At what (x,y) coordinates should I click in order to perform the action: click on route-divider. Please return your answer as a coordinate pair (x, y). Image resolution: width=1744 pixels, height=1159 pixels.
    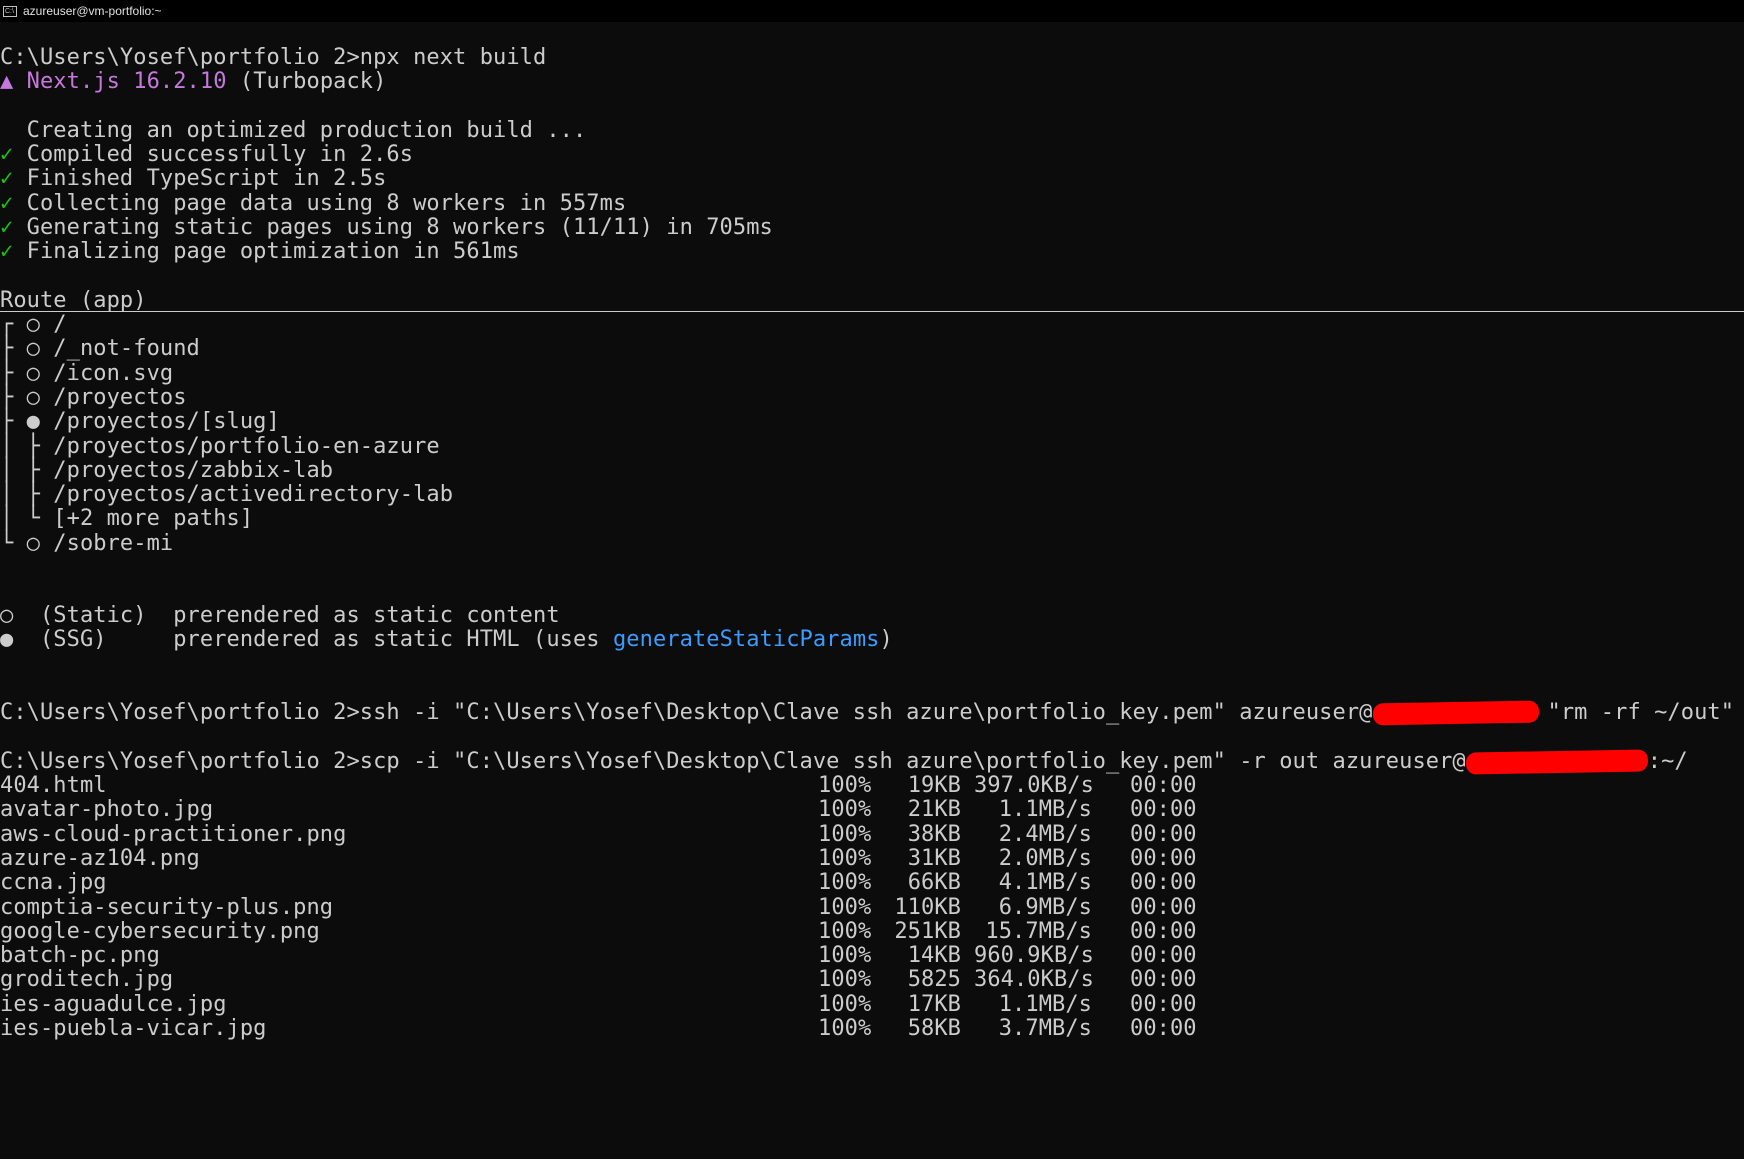
    Looking at the image, I should click on (872, 311).